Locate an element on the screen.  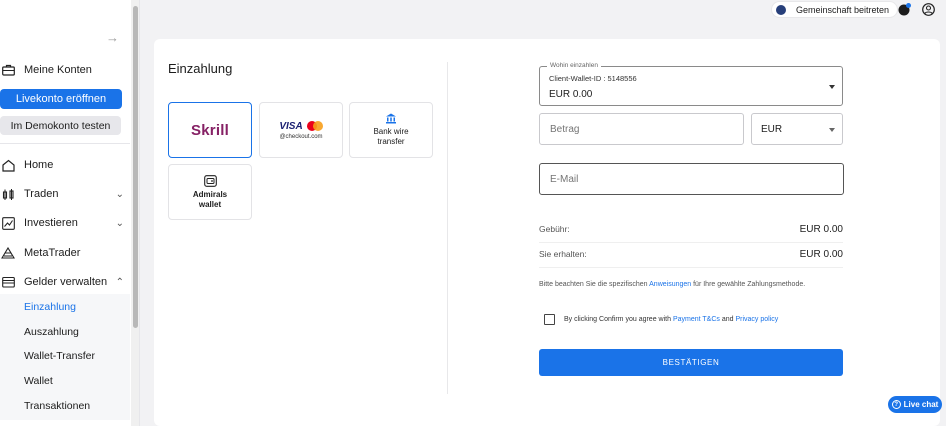
community-label: Gemeinschaft beitreten is located at coordinates (843, 9).